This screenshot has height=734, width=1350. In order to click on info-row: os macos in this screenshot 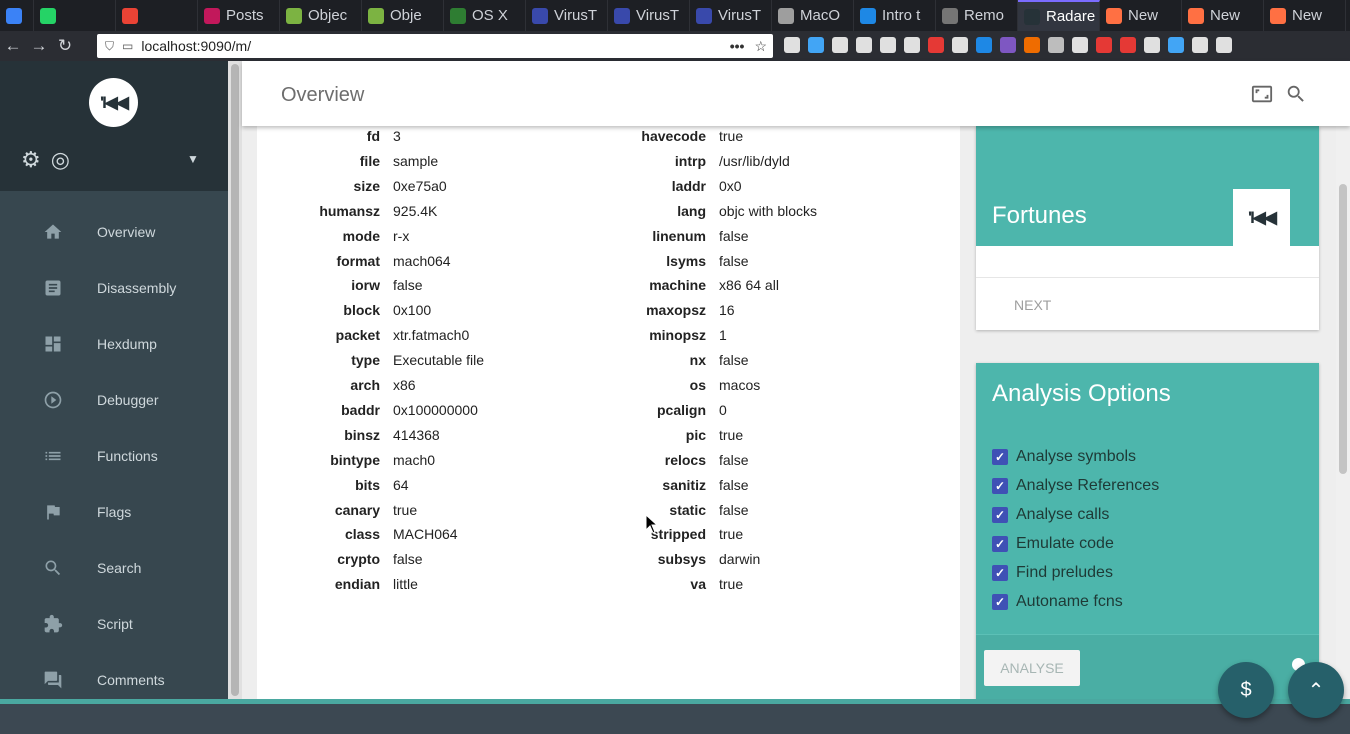, I will do `click(665, 385)`.